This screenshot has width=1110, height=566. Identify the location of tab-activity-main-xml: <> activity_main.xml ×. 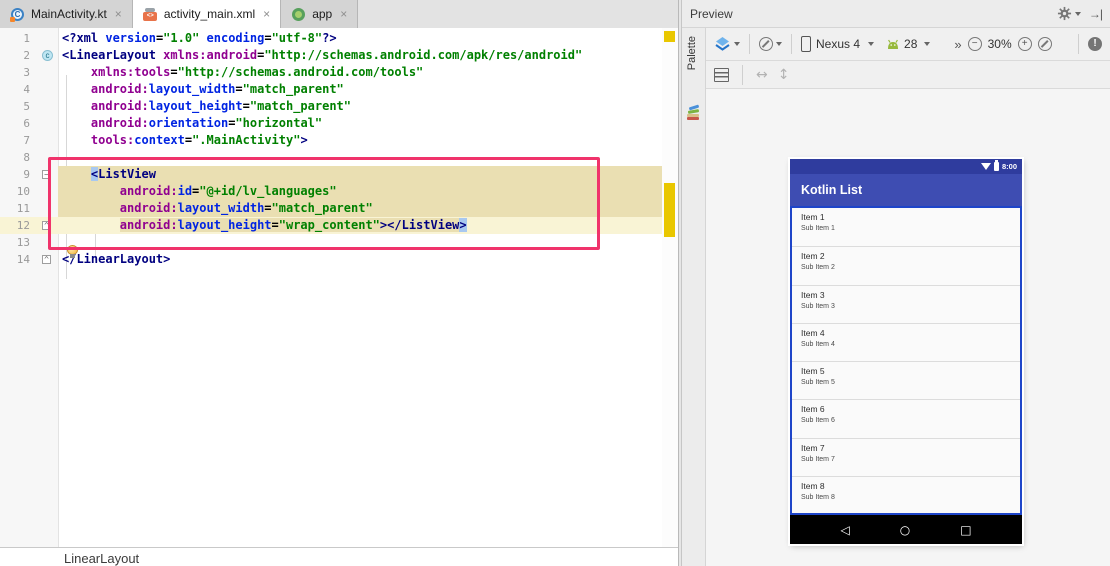
(207, 14).